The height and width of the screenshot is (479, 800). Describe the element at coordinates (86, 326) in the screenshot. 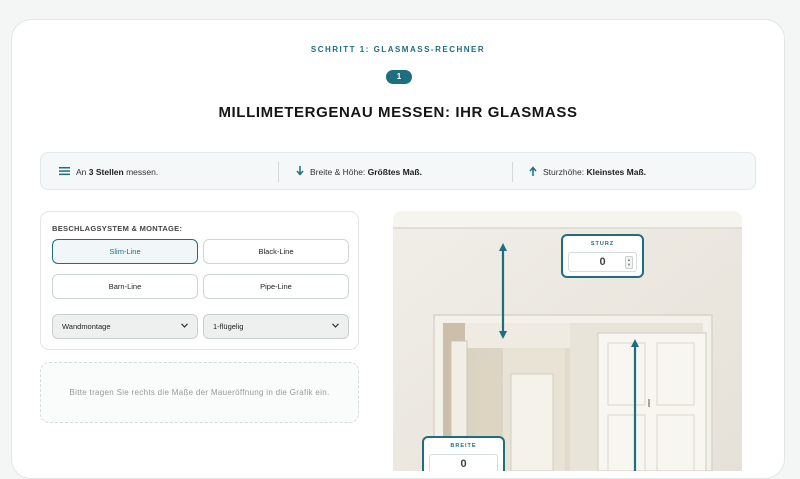

I see `mounting-select-value: Wandmontage` at that location.